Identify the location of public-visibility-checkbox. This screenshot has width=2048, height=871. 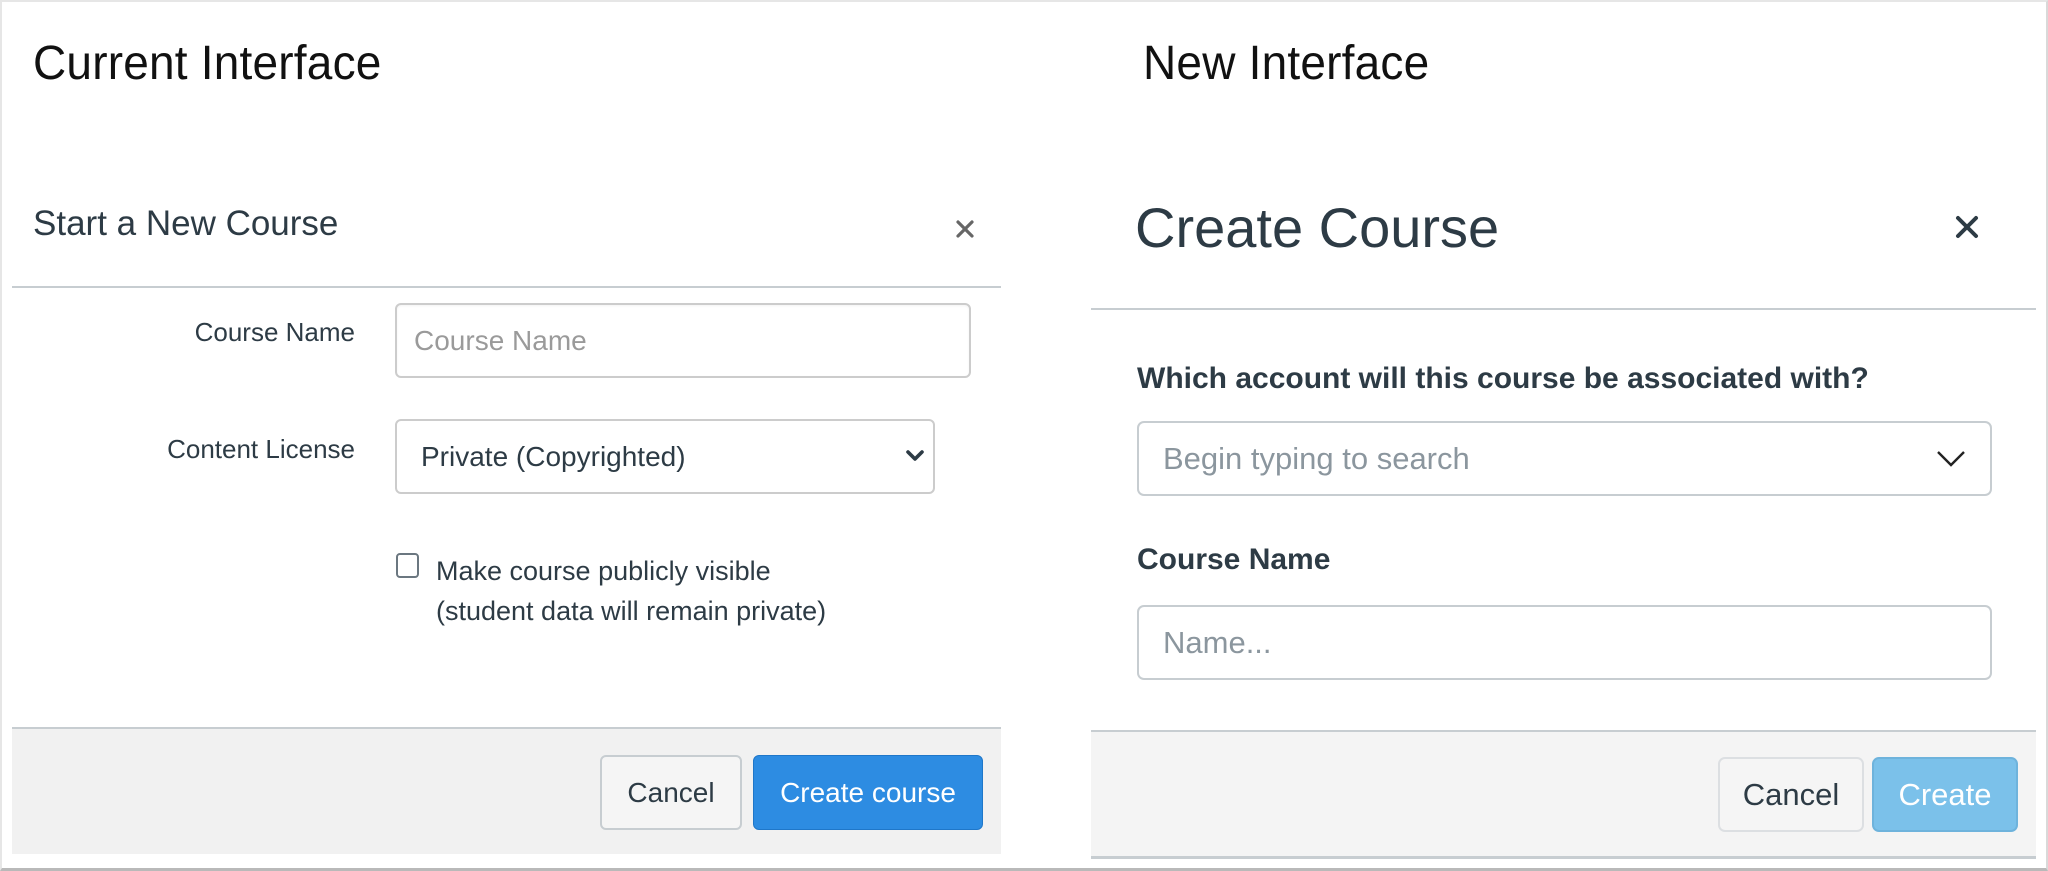
(407, 565).